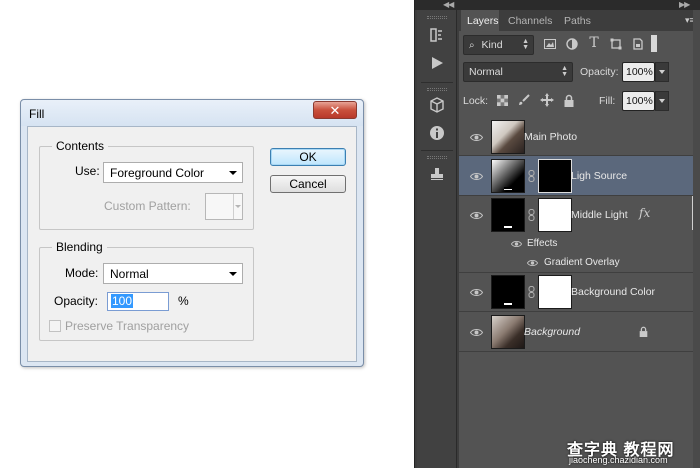 This screenshot has width=700, height=468. Describe the element at coordinates (530, 20) in the screenshot. I see `tab-channels: Channels` at that location.